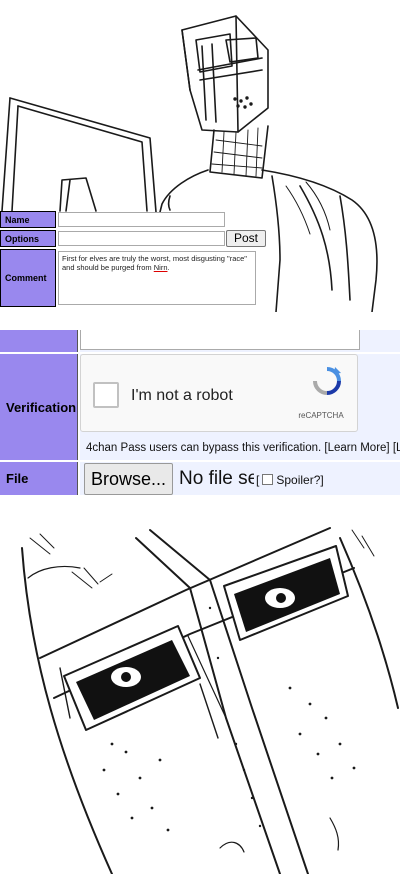 The height and width of the screenshot is (874, 400). I want to click on comment-text-tail: ., so click(168, 267).